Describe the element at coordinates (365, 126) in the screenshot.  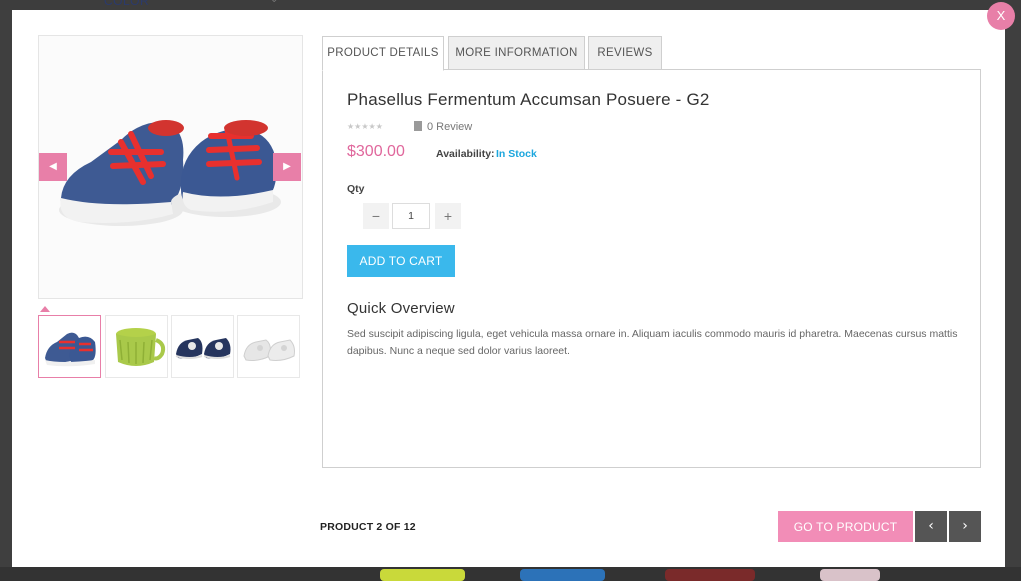
I see `star-icon: ★★★★★` at that location.